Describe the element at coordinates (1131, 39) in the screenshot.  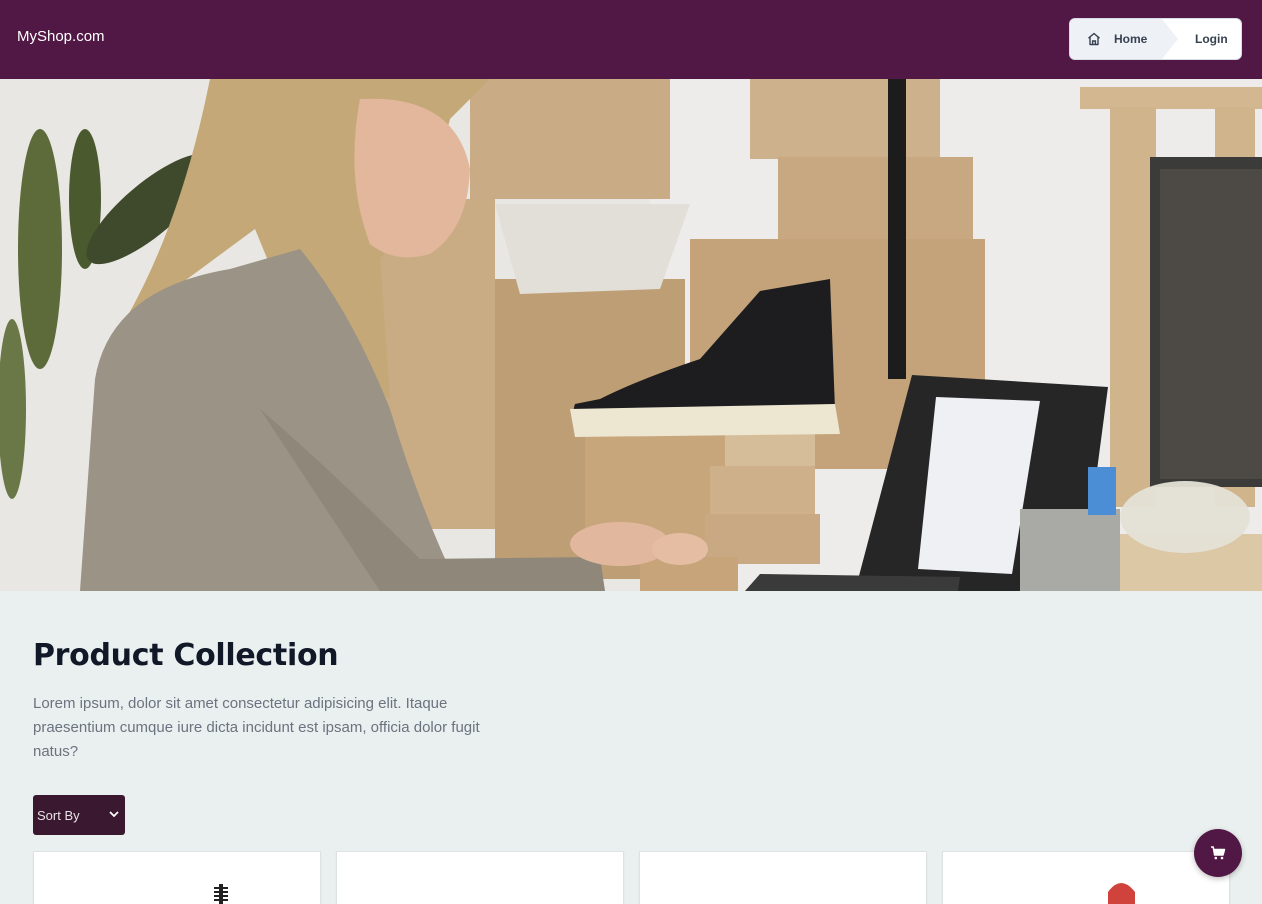
I see `breadcrumb-home-label: Home` at that location.